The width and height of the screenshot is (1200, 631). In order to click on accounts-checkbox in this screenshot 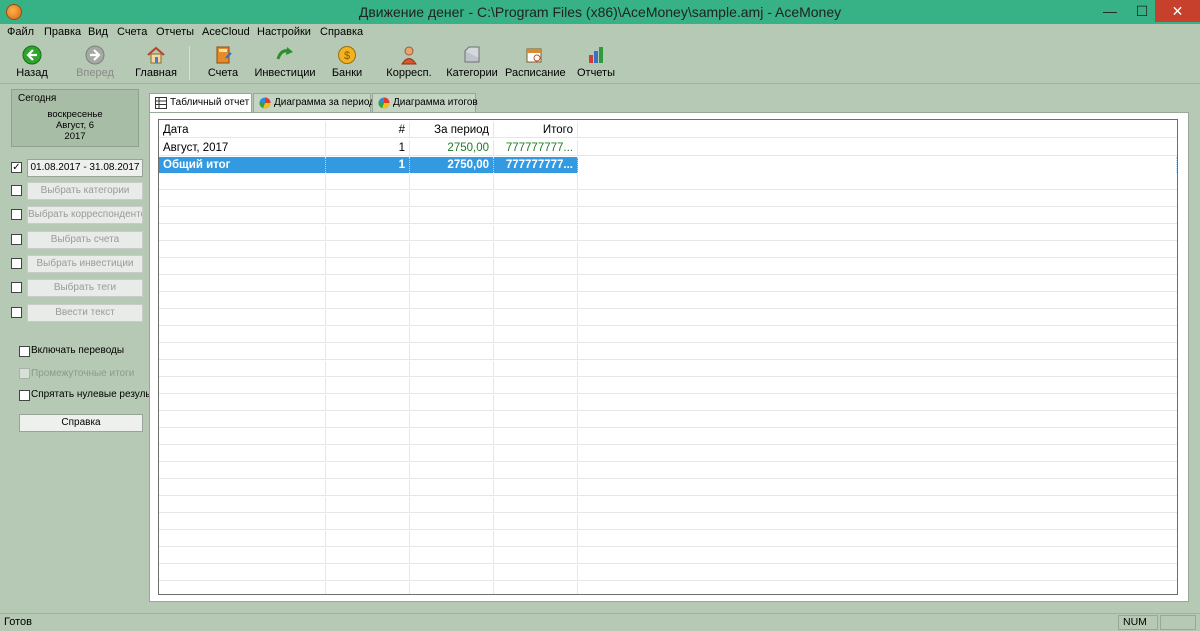, I will do `click(16, 239)`.